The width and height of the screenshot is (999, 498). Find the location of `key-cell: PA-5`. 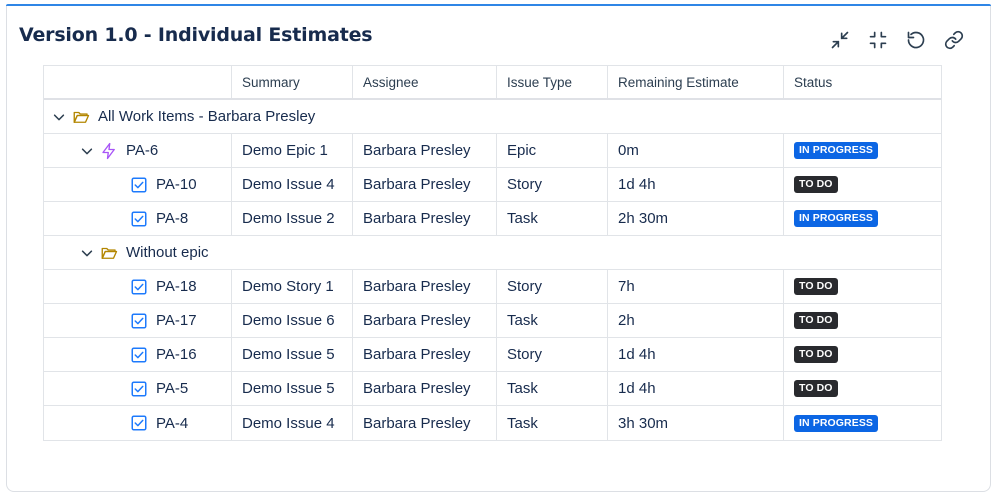

key-cell: PA-5 is located at coordinates (138, 388).